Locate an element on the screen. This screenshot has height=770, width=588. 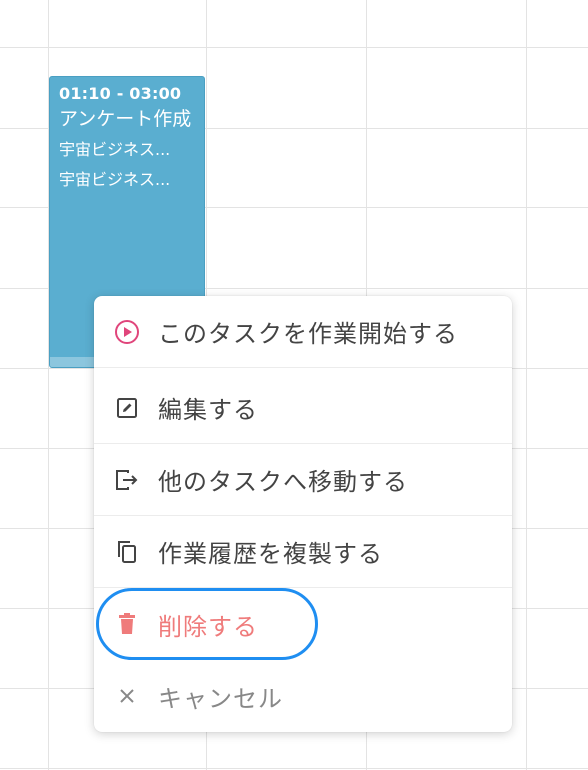
menu-item-delete: 削除する is located at coordinates (303, 624).